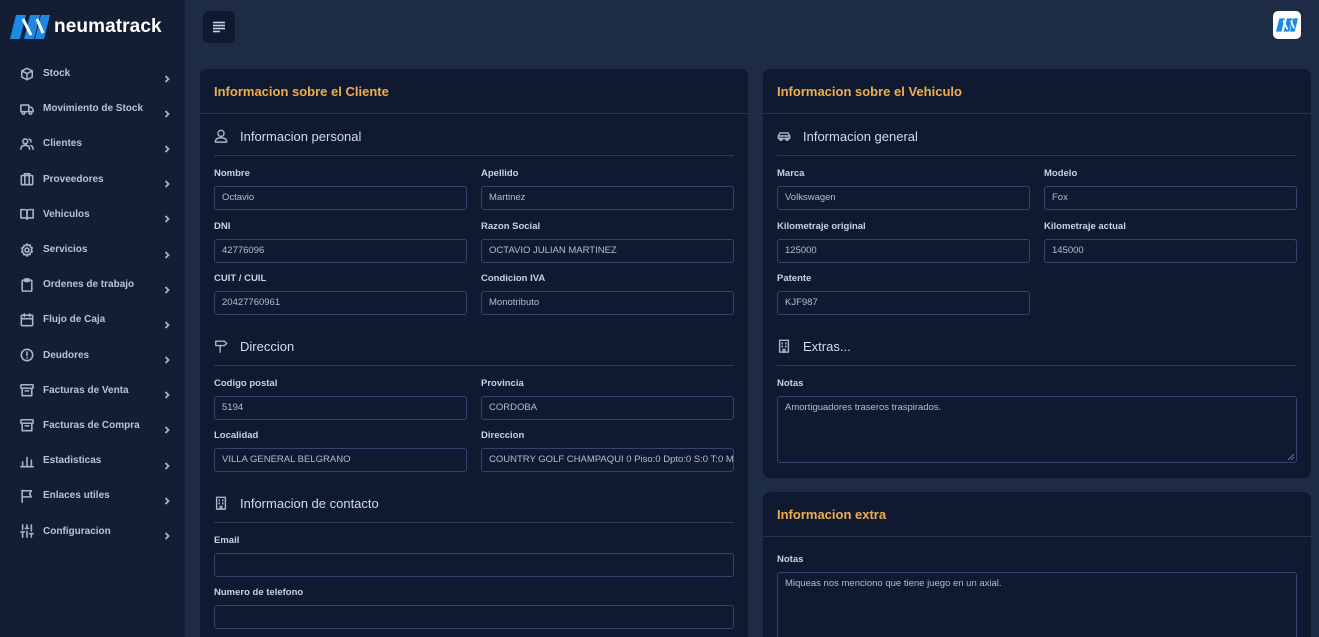 Image resolution: width=1319 pixels, height=637 pixels. What do you see at coordinates (474, 91) in the screenshot?
I see `card-header: Informacion sobre el Cliente` at bounding box center [474, 91].